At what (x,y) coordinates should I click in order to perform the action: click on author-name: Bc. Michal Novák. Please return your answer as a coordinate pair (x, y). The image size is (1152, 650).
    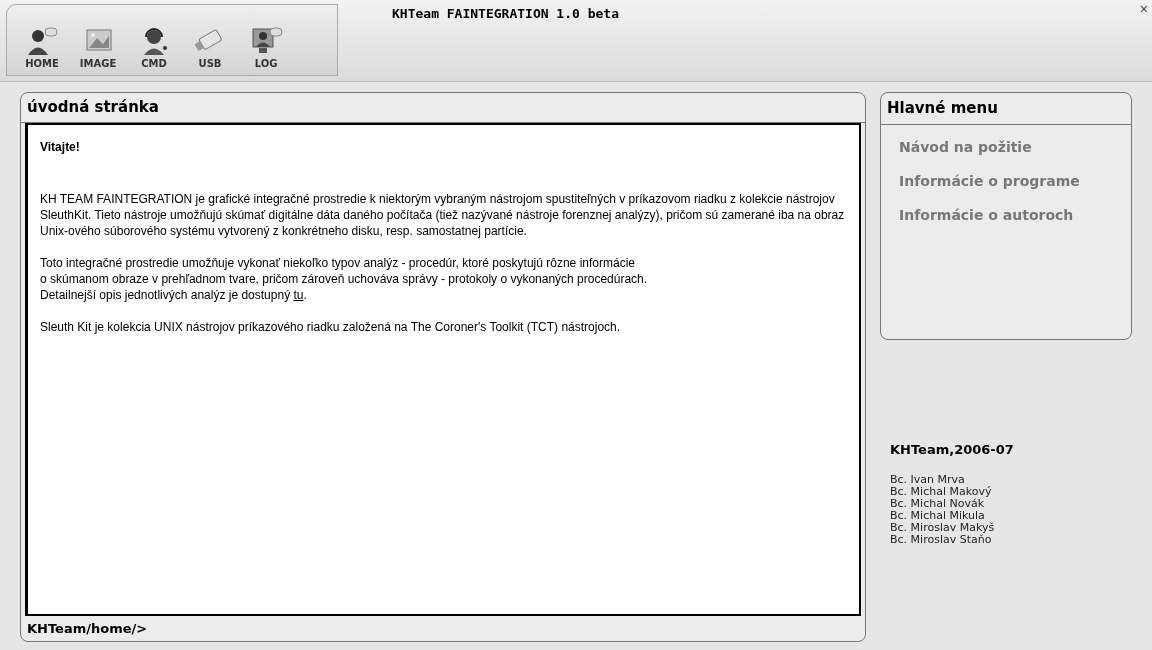
    Looking at the image, I should click on (937, 503).